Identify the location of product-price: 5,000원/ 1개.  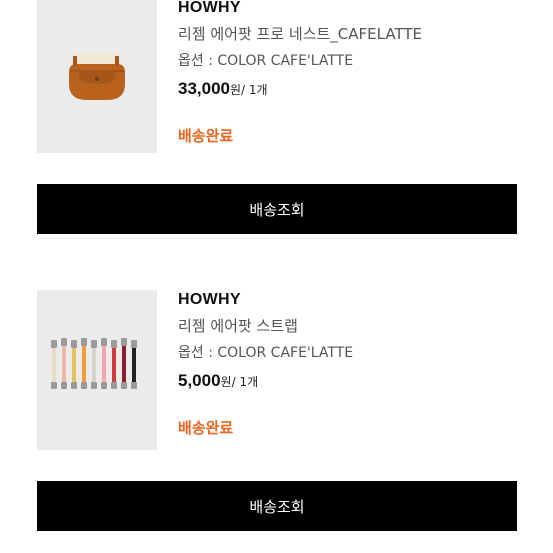
(265, 381).